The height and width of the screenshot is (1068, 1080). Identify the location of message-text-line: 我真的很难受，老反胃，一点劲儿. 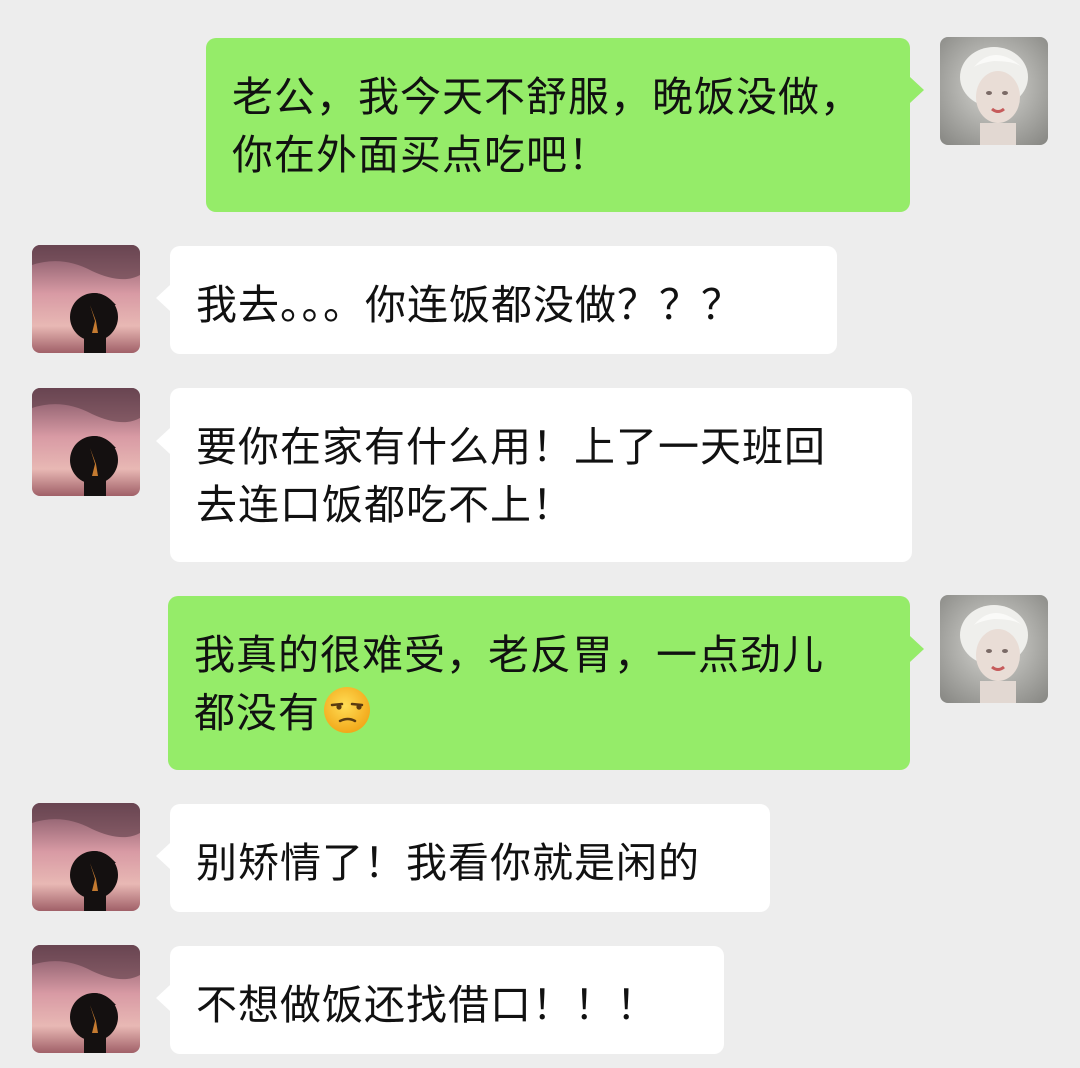
(509, 655).